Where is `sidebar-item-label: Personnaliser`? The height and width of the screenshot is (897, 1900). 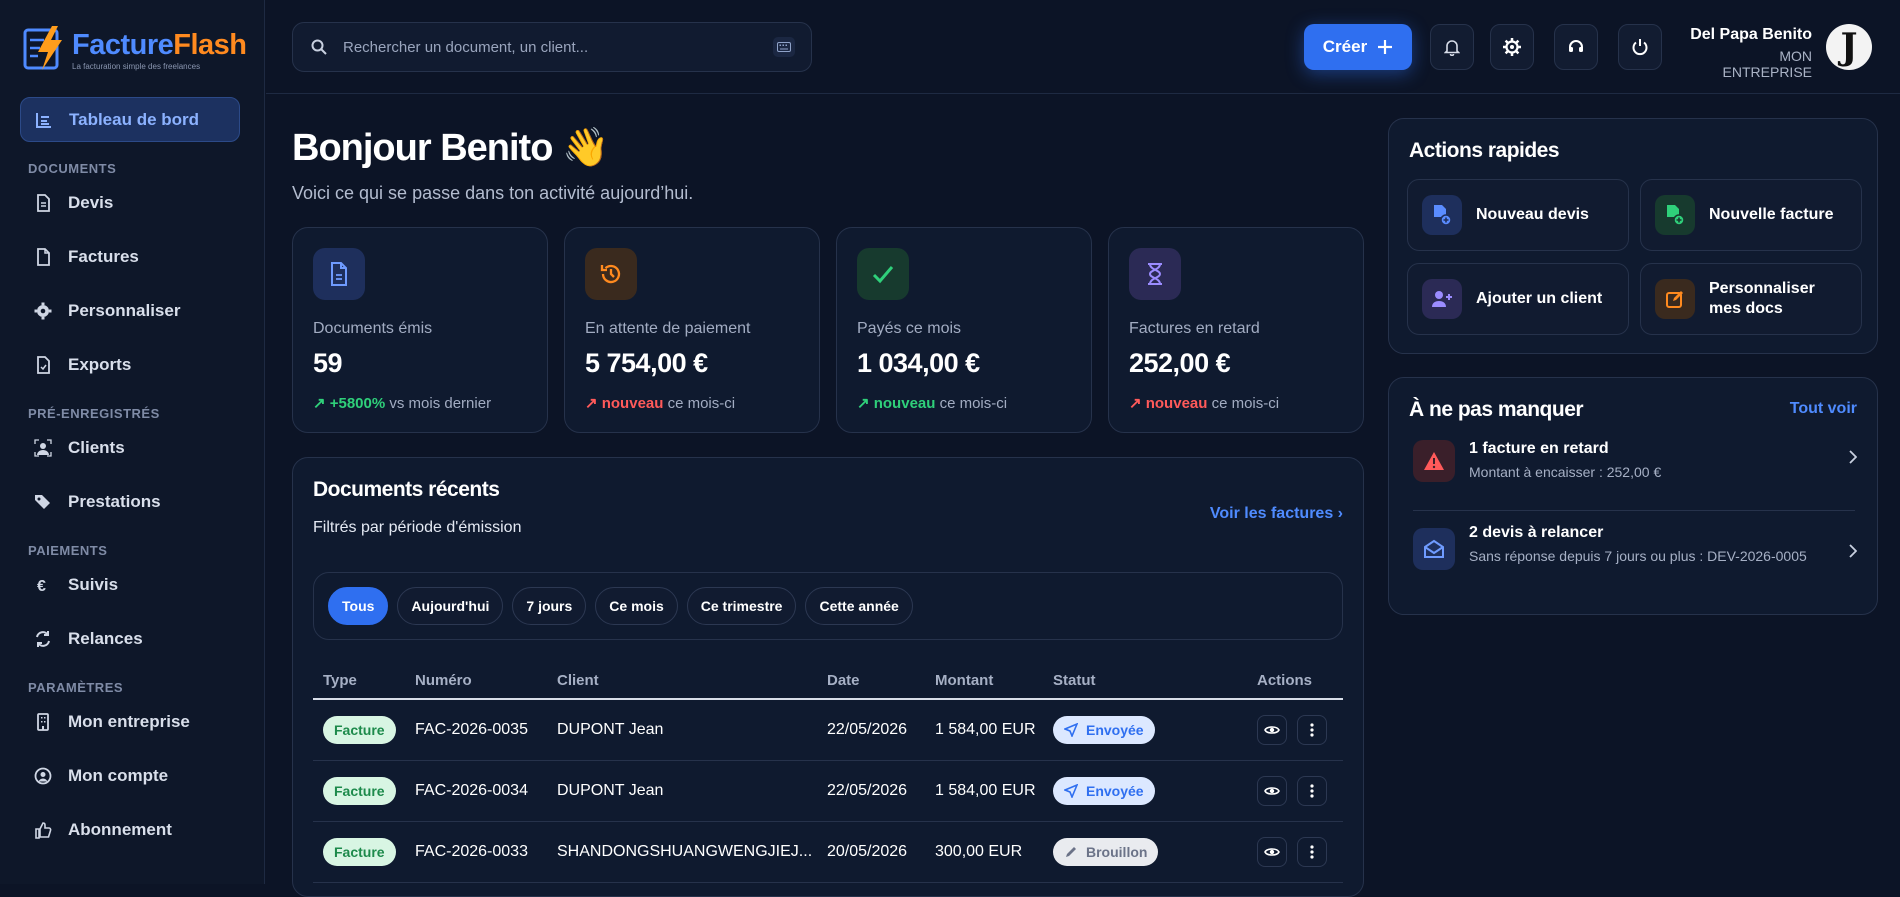
sidebar-item-label: Personnaliser is located at coordinates (124, 310).